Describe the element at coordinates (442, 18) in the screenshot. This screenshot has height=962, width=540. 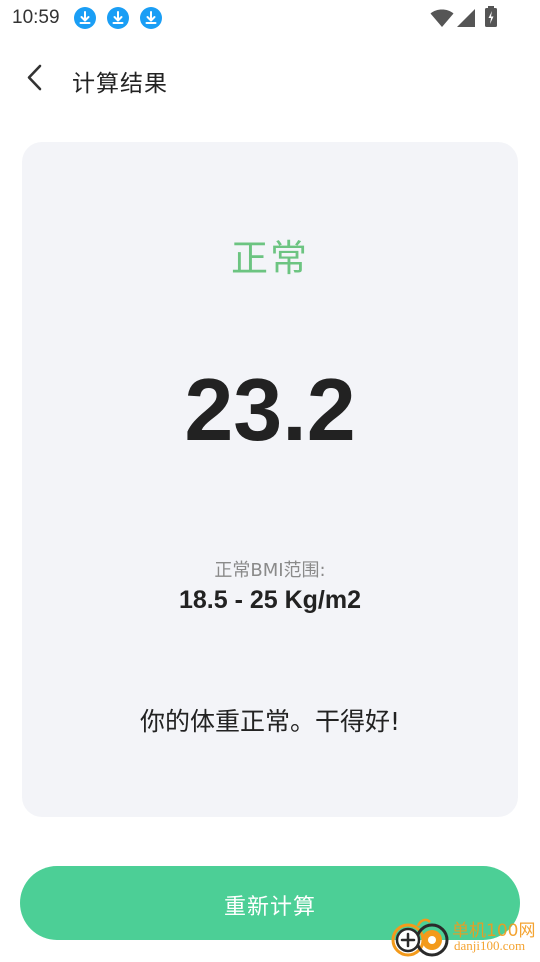
I see `wifi-icon` at that location.